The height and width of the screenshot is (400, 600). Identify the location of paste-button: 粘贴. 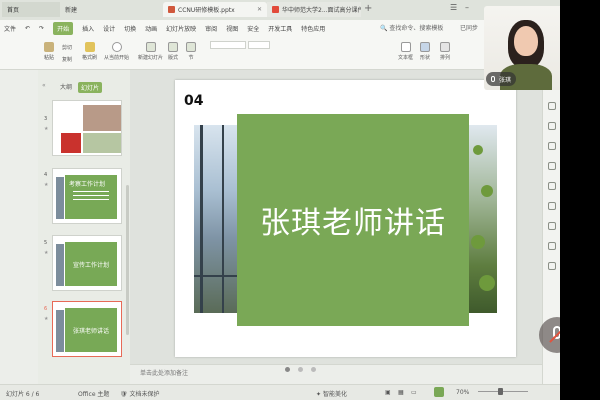
(49, 51).